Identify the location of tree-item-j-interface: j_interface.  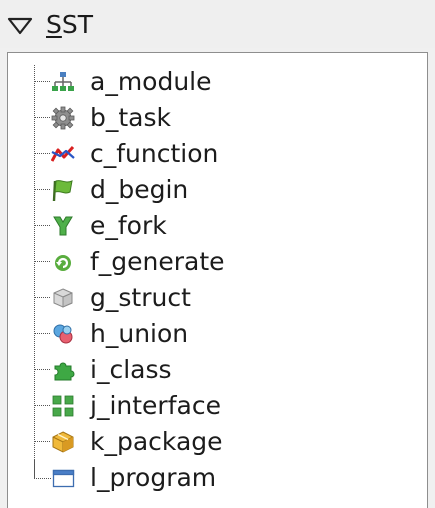
(198, 406).